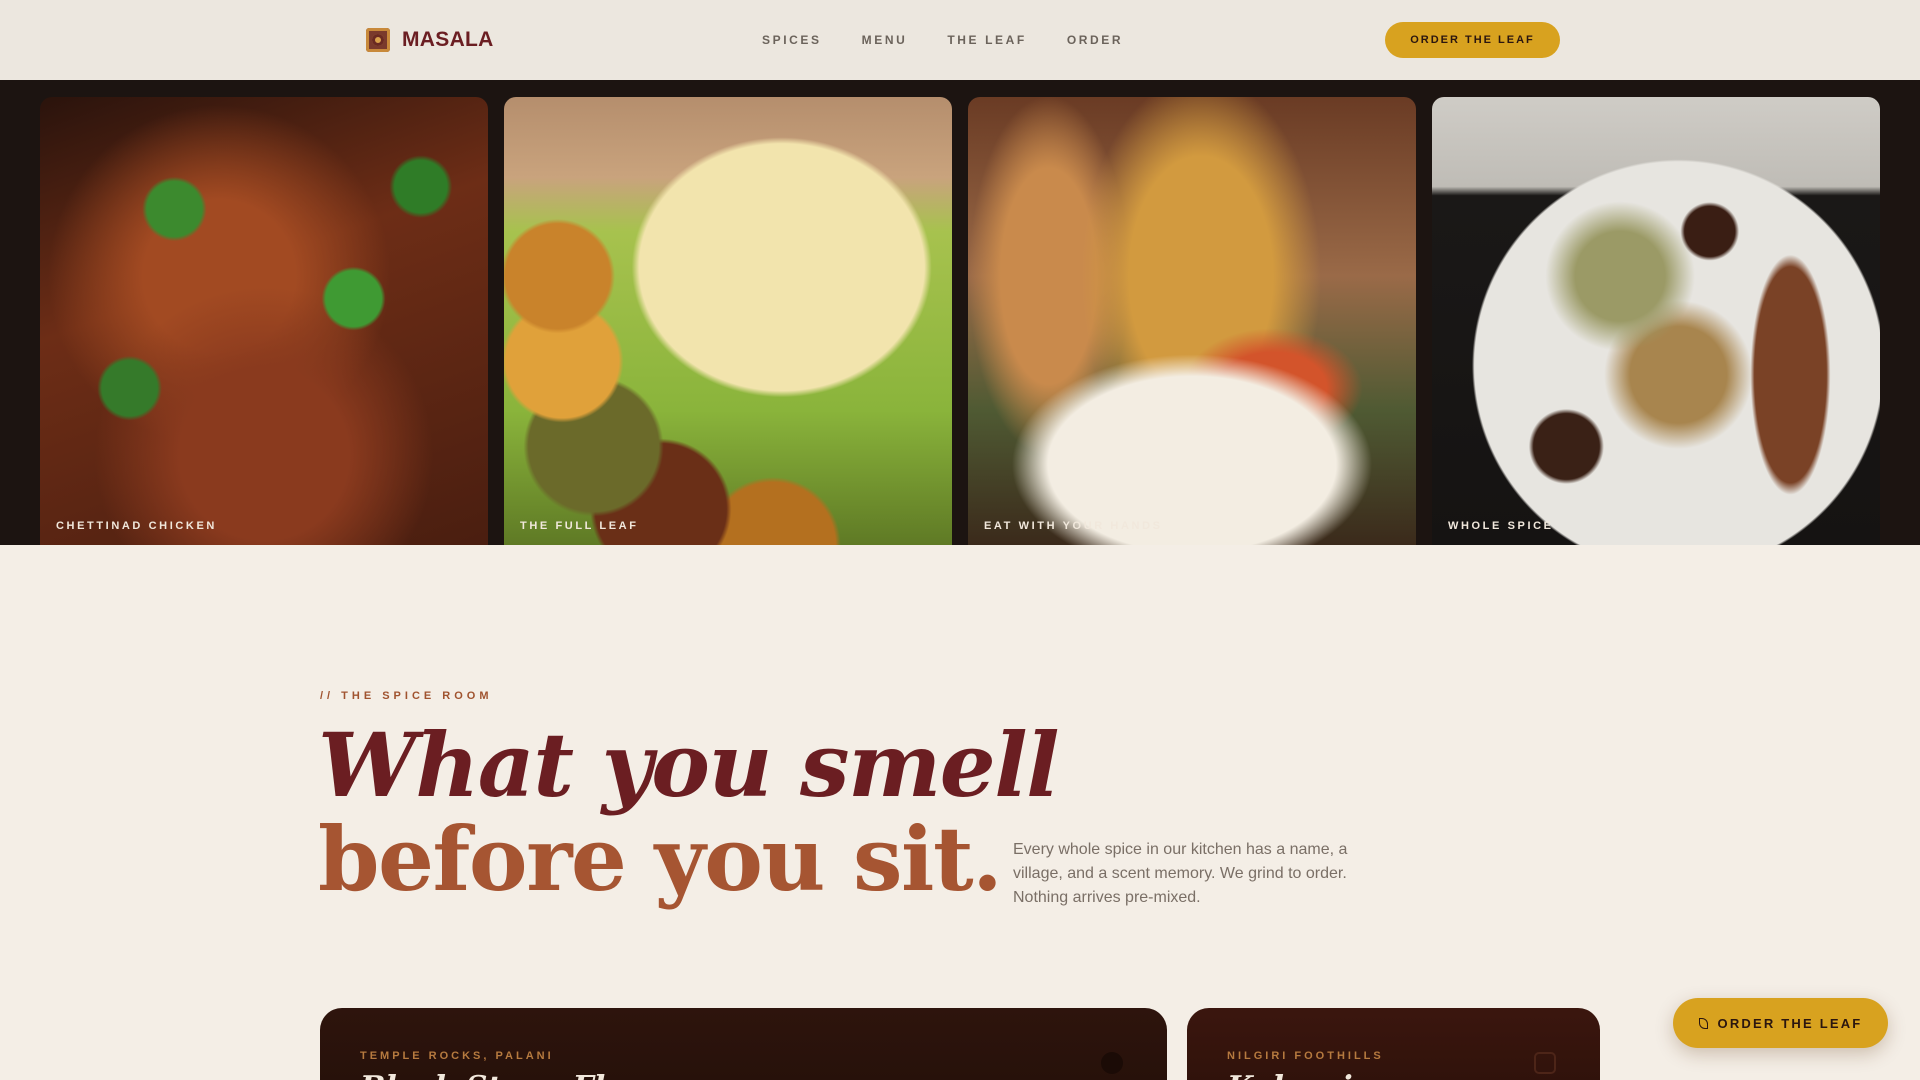 Image resolution: width=1920 pixels, height=1080 pixels. Describe the element at coordinates (482, 1075) in the screenshot. I see `spice-title: Black Stone Fl` at that location.